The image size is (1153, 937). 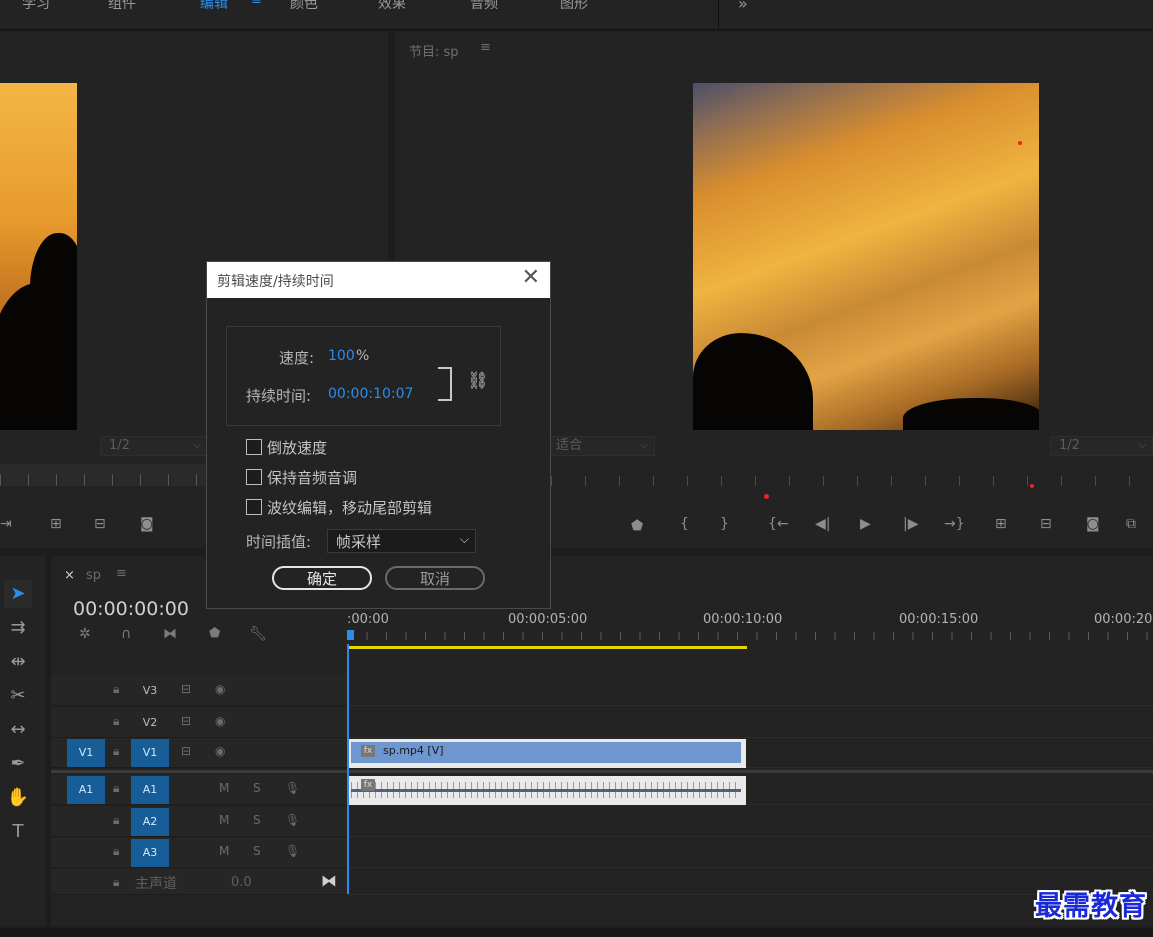 I want to click on lane-v3, so click(x=750, y=691).